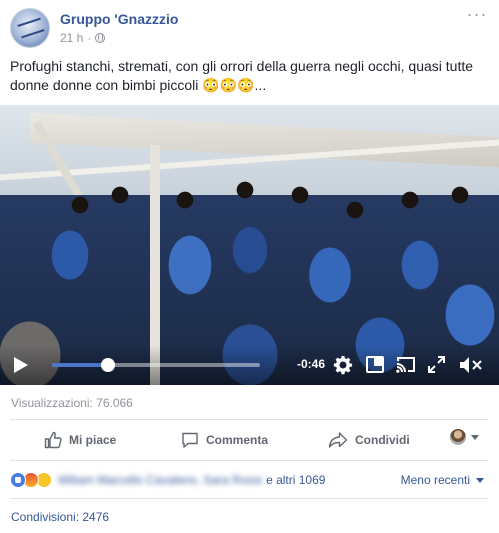 This screenshot has height=533, width=499. Describe the element at coordinates (190, 440) in the screenshot. I see `comment-icon` at that location.